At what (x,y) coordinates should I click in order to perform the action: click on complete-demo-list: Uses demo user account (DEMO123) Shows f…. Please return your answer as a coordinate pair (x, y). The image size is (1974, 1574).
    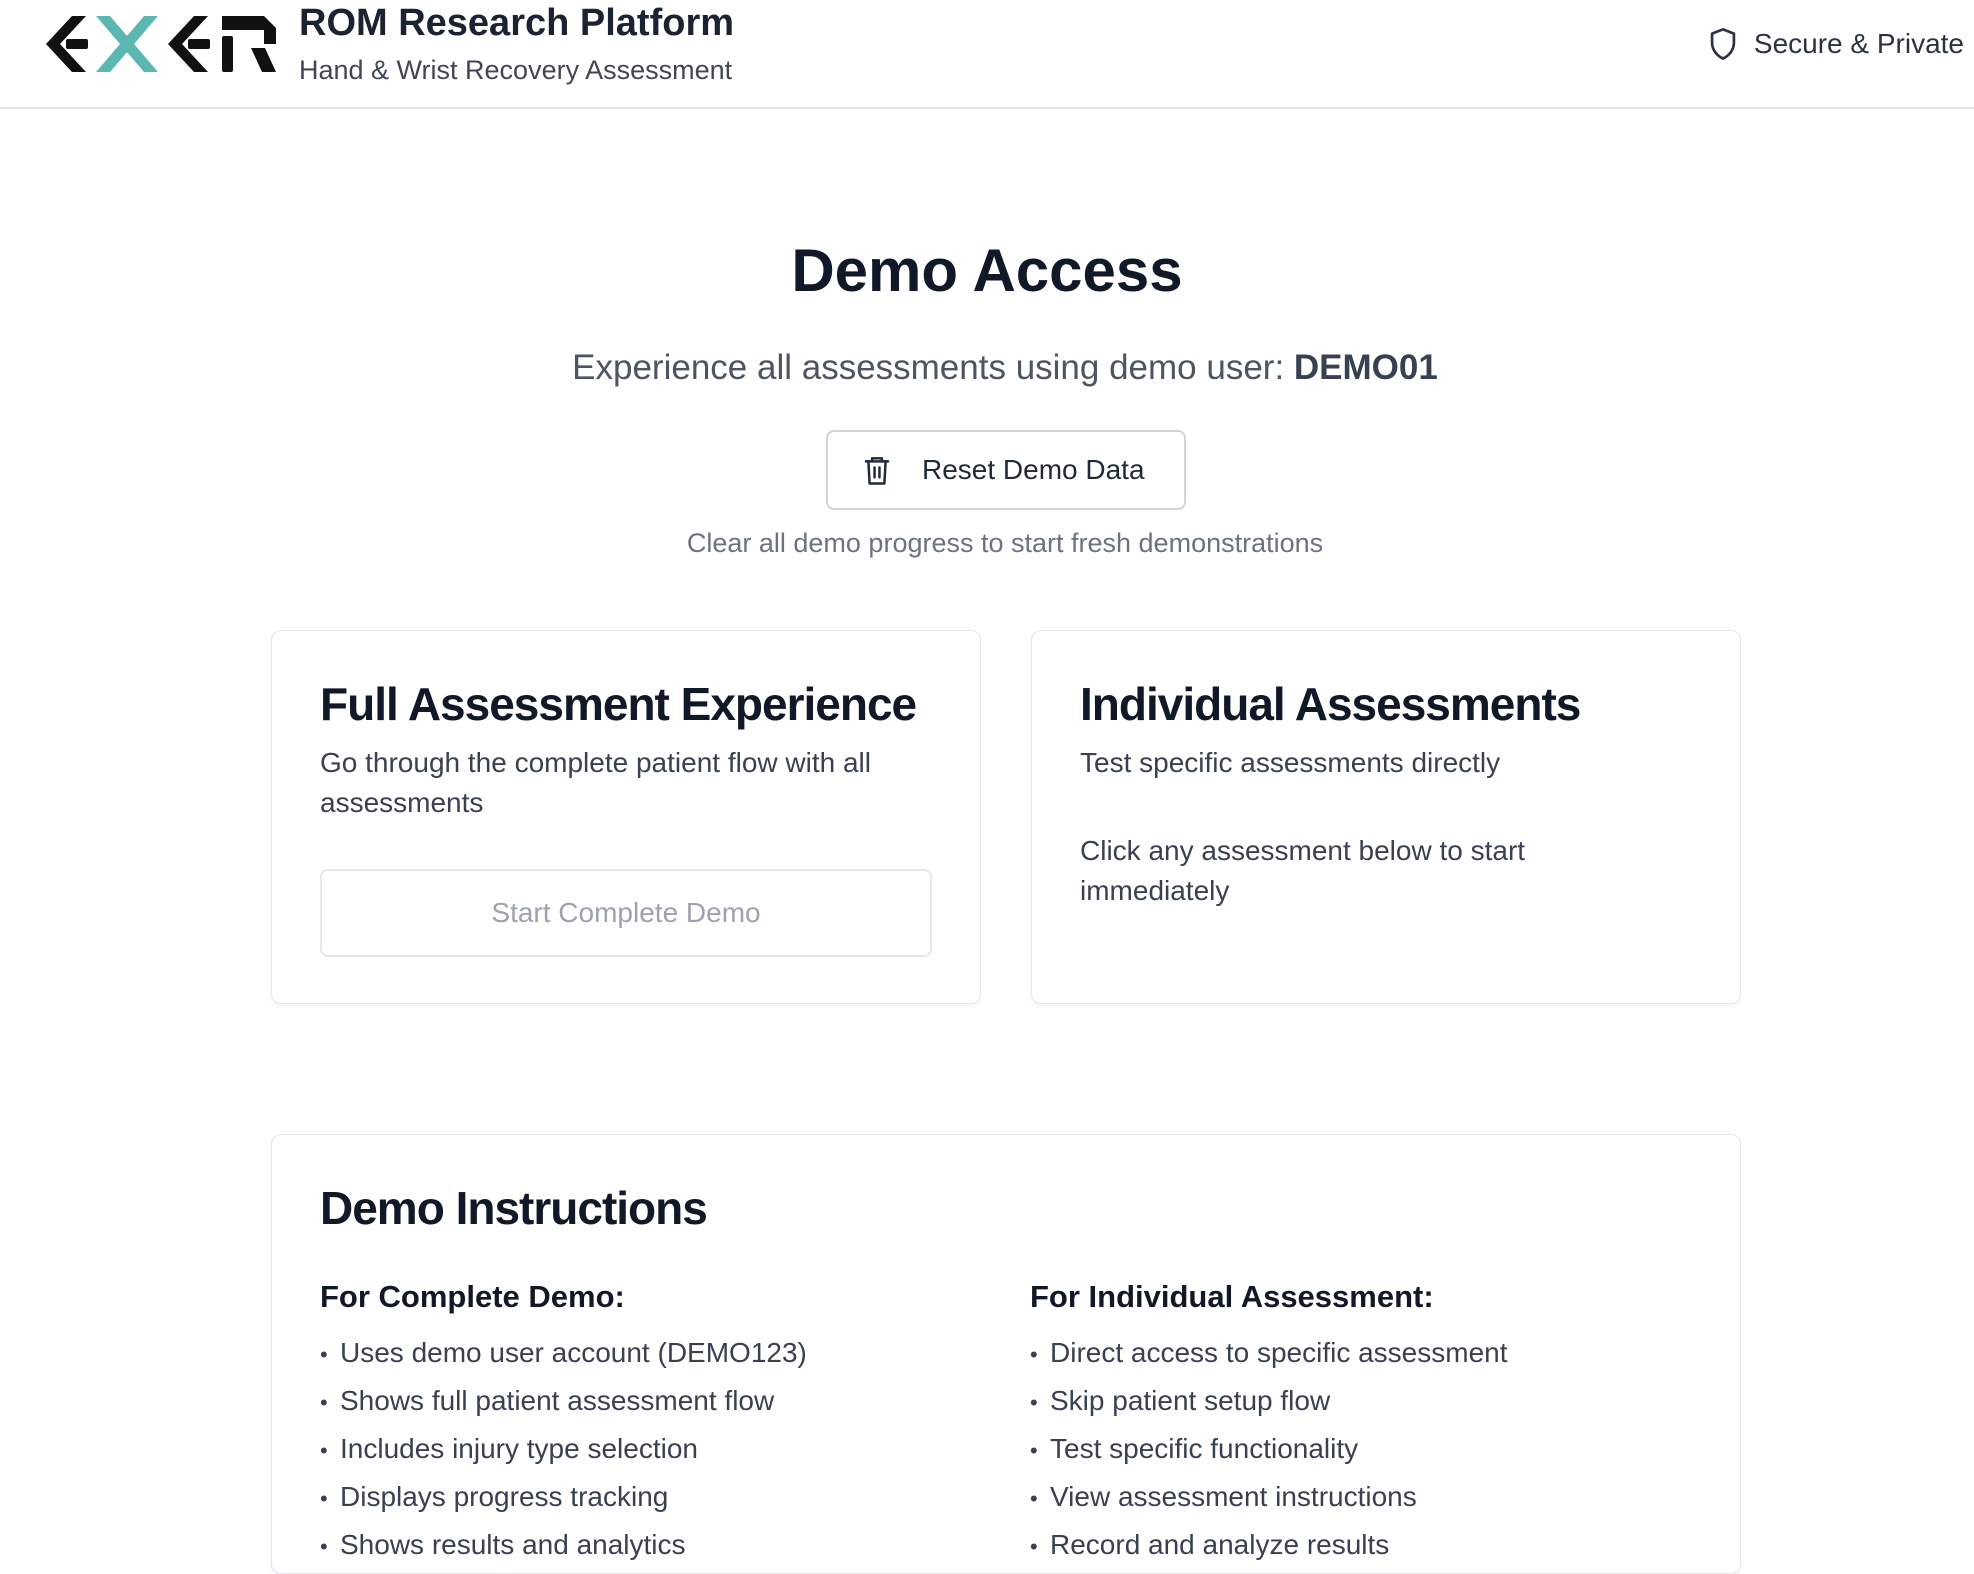
    Looking at the image, I should click on (630, 1453).